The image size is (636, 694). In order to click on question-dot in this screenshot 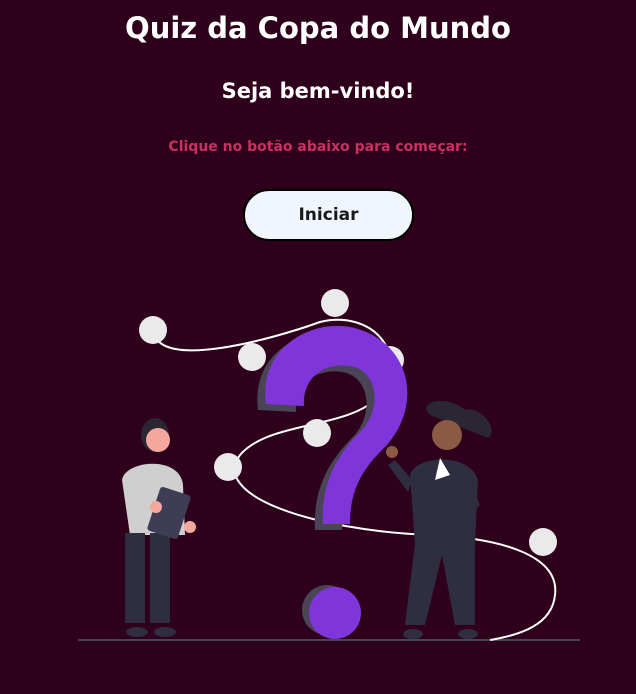, I will do `click(335, 613)`.